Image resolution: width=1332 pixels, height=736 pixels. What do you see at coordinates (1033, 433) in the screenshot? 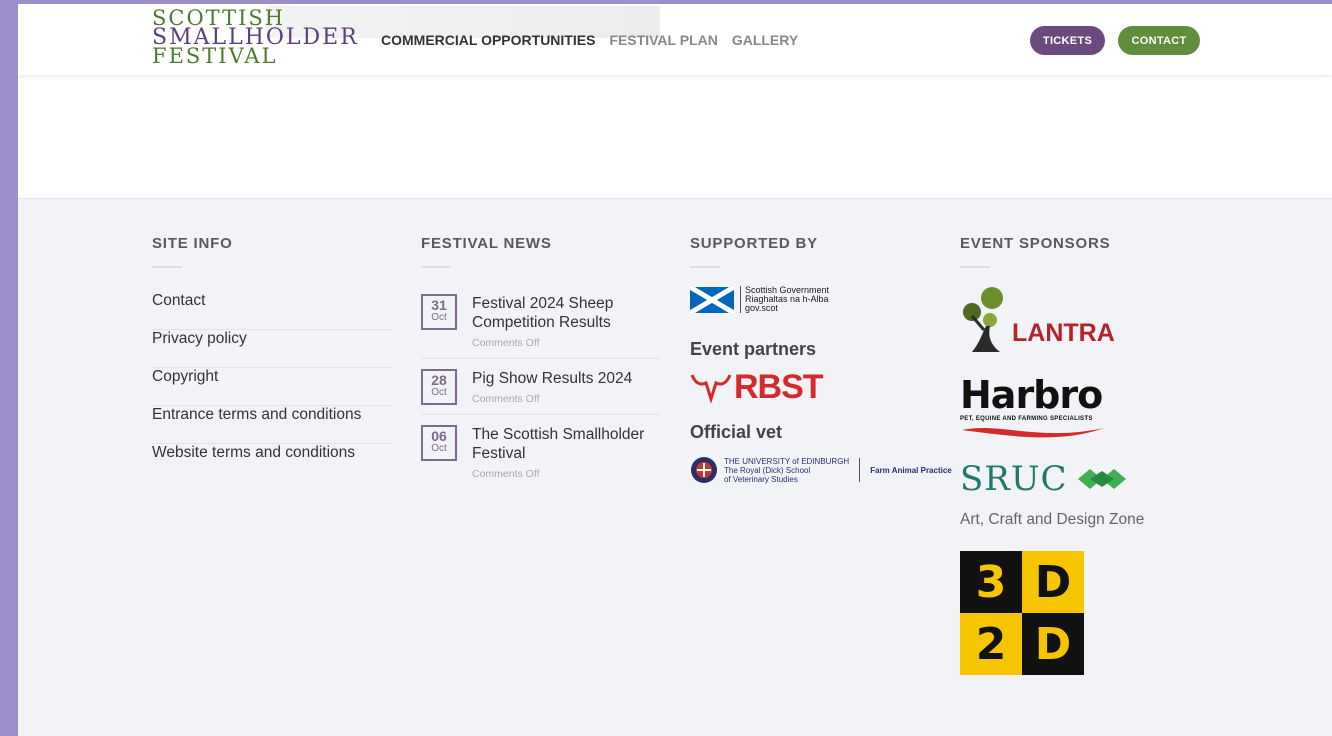
I see `harbro-swoosh-icon` at bounding box center [1033, 433].